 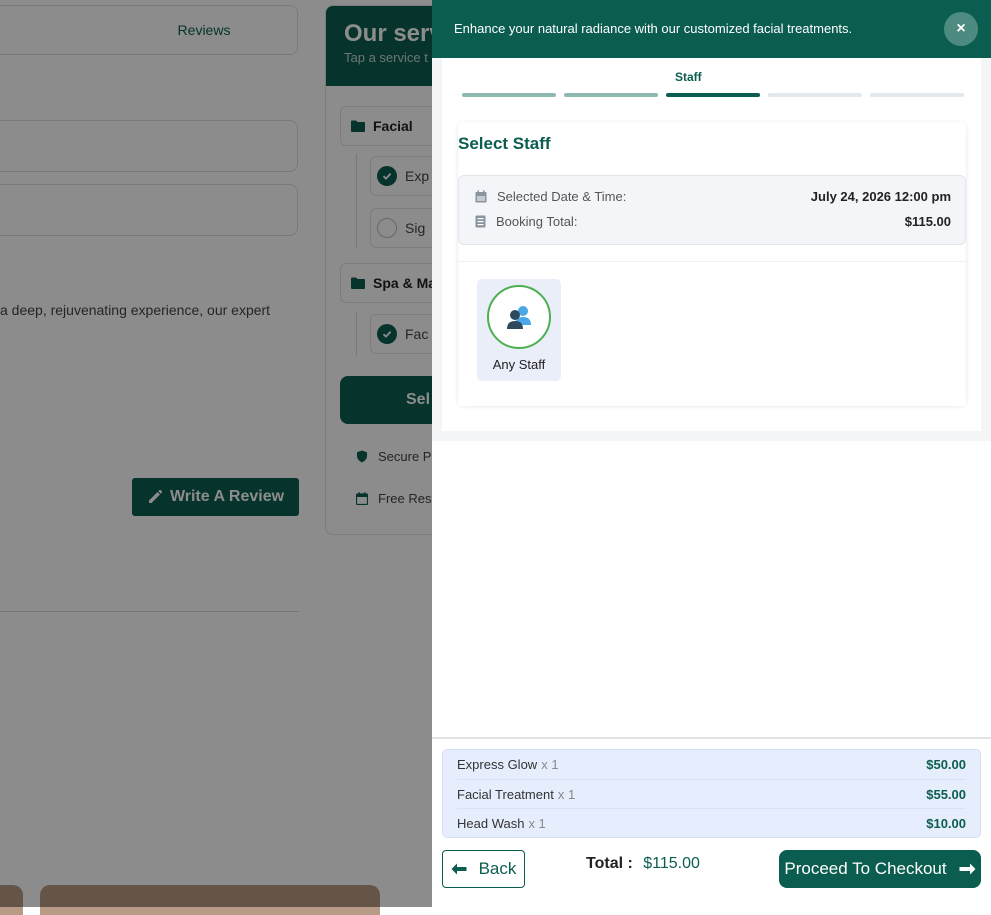 I want to click on date-time-label: Selected Date & Time:, so click(x=562, y=196).